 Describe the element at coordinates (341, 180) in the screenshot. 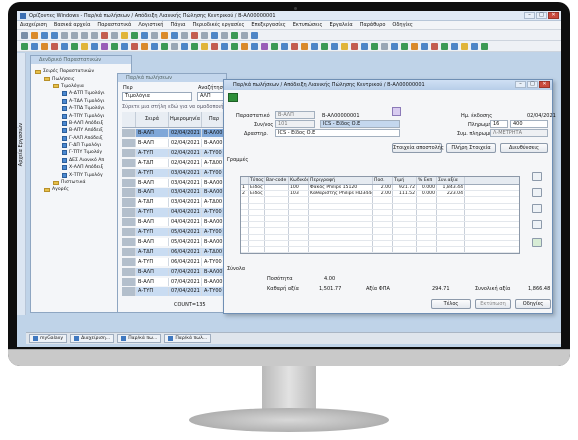

I see `lines-col-header: Περιγραφή` at that location.